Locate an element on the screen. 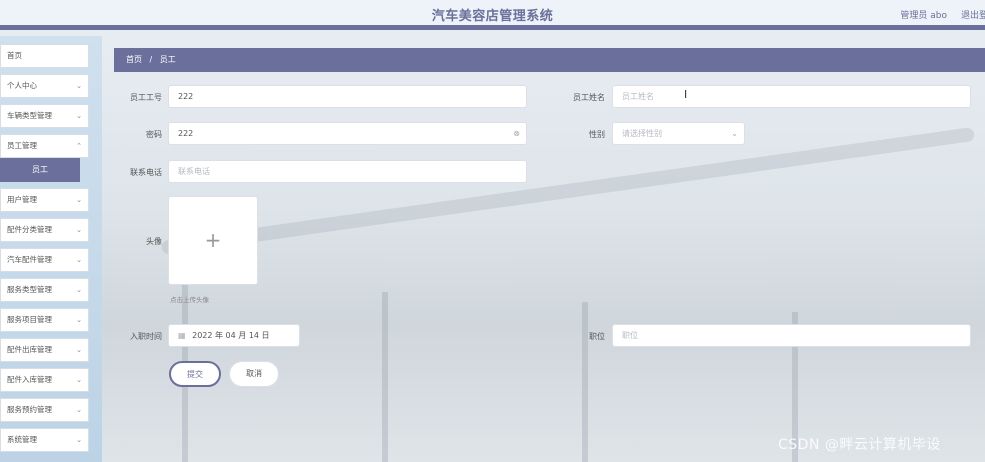  phone-label: 联系电话 is located at coordinates (146, 172).